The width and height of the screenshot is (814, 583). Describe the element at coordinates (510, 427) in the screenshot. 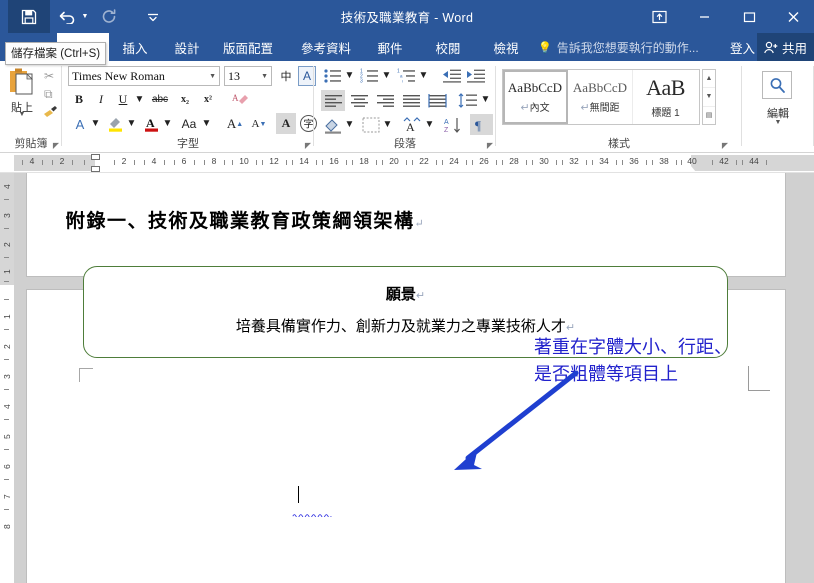

I see `callout-arrow` at that location.